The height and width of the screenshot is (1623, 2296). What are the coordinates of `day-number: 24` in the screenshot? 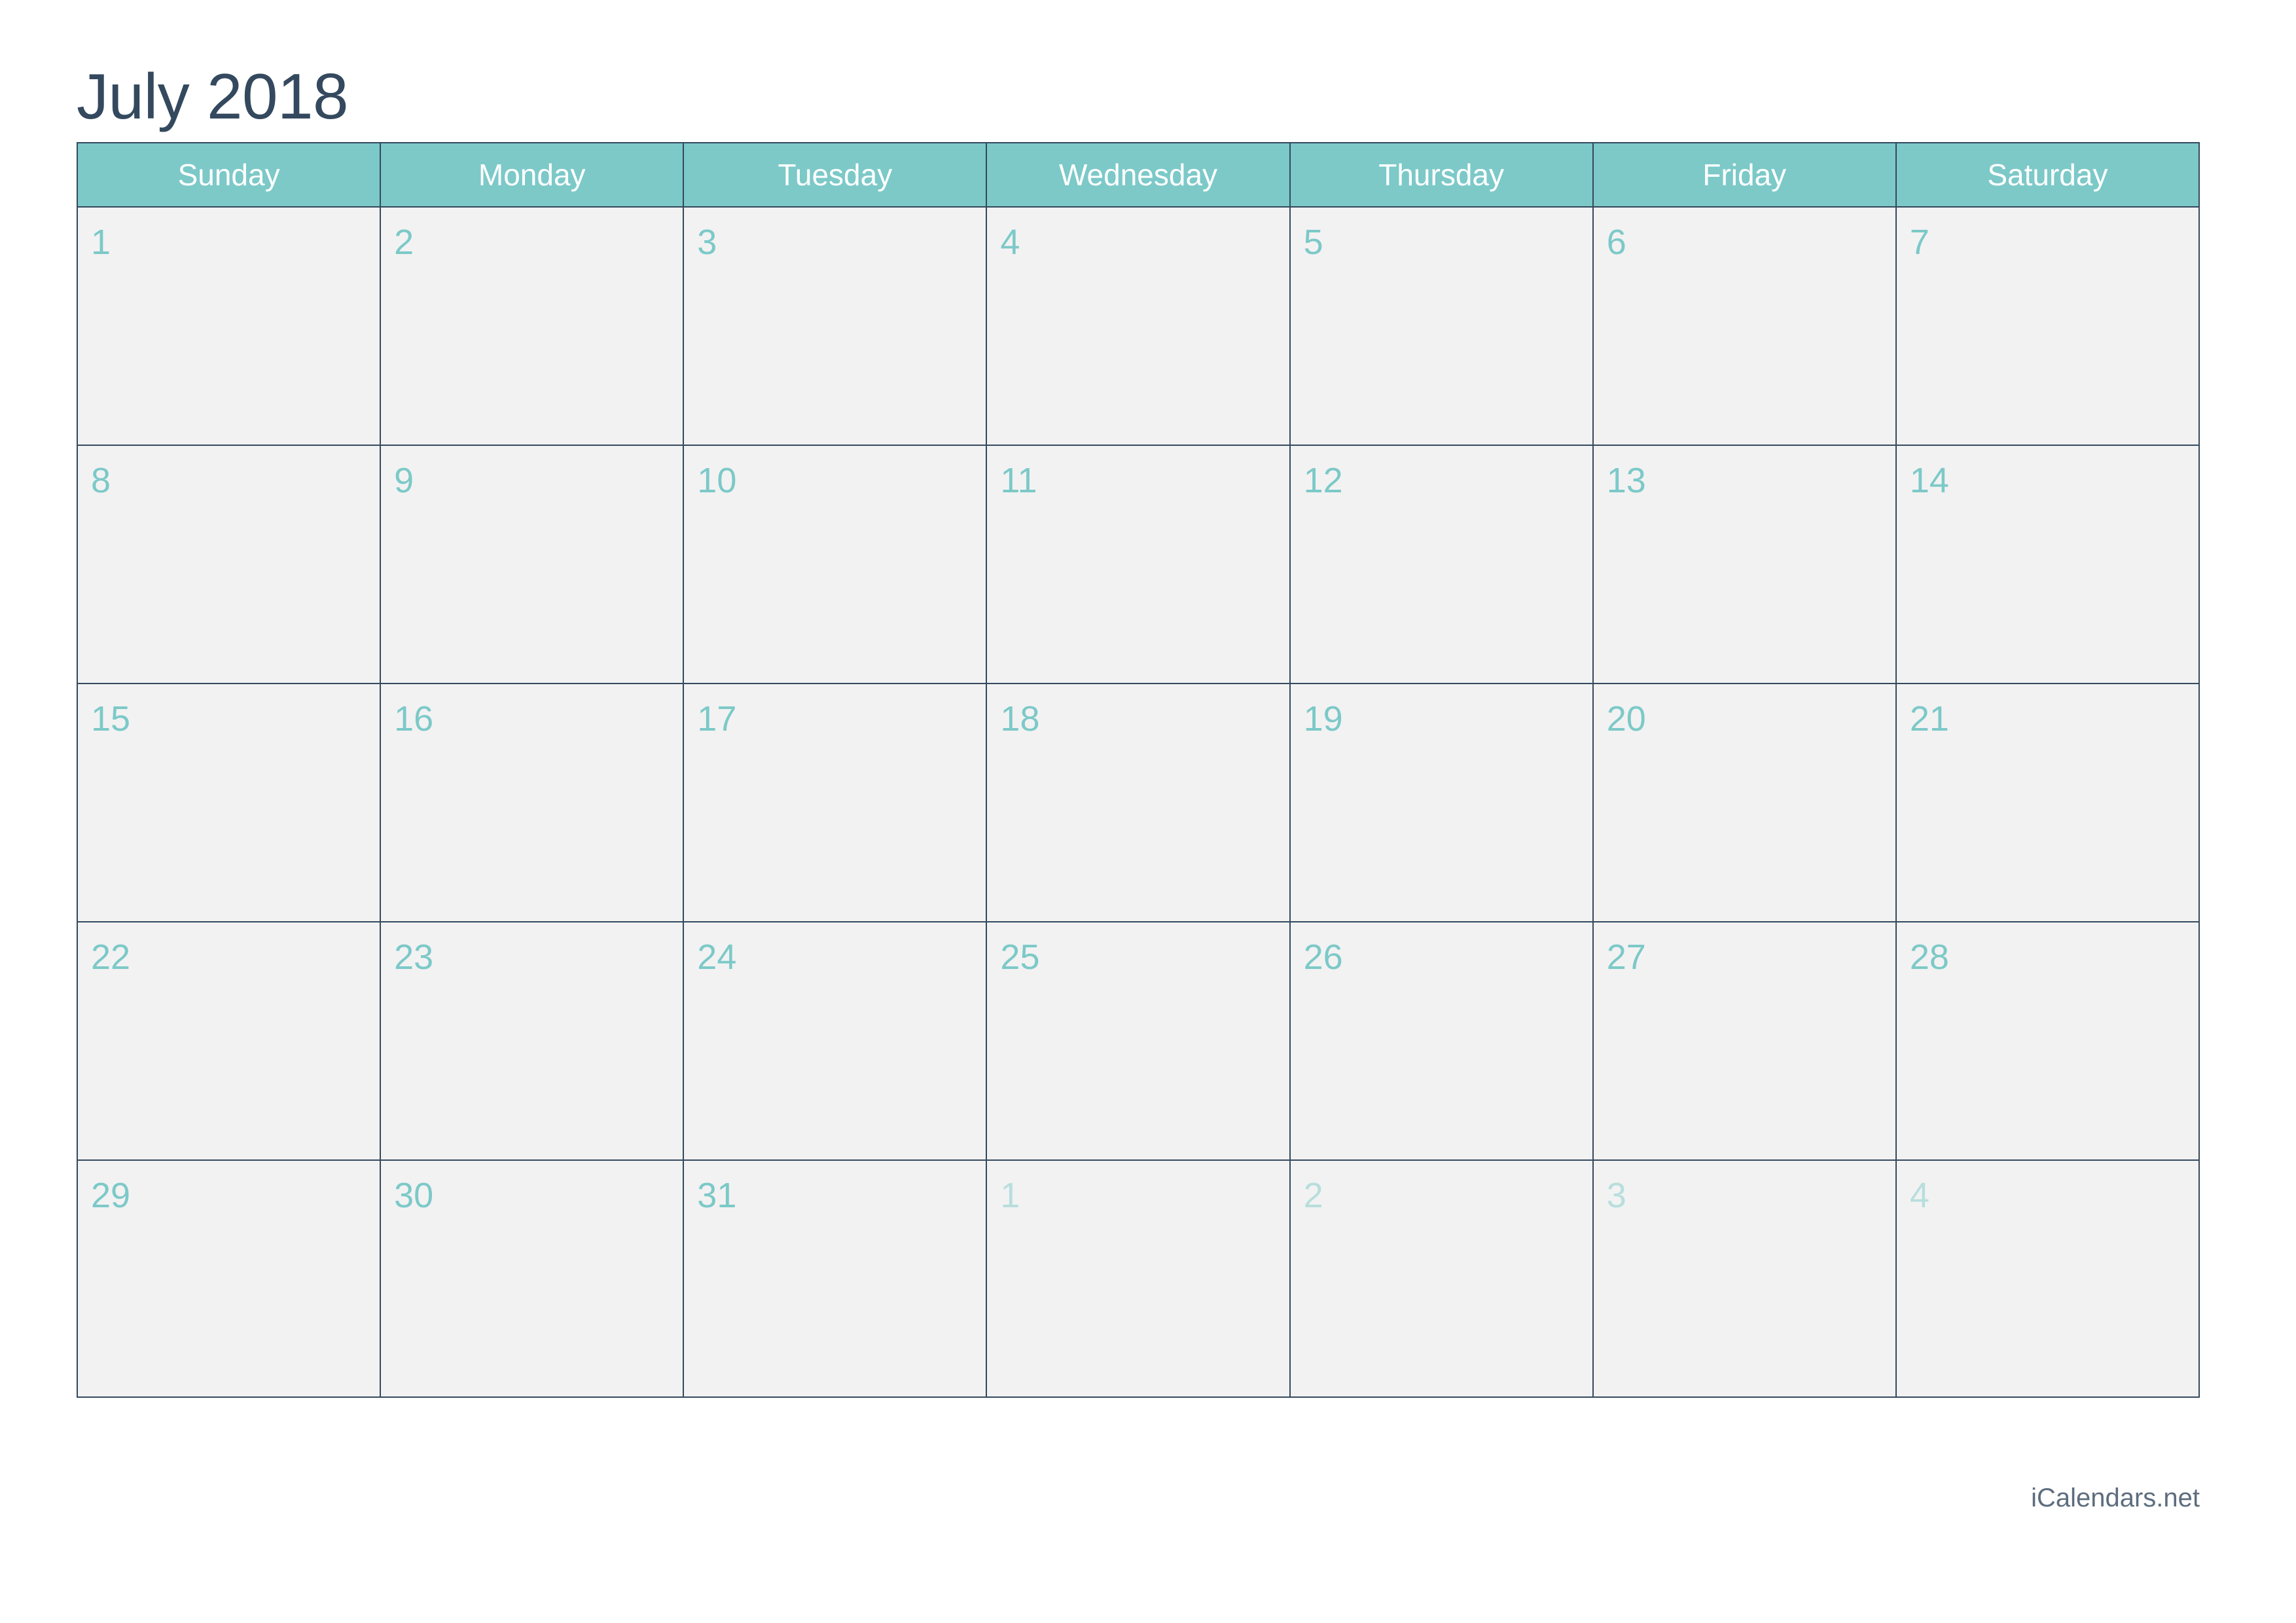 It's located at (717, 957).